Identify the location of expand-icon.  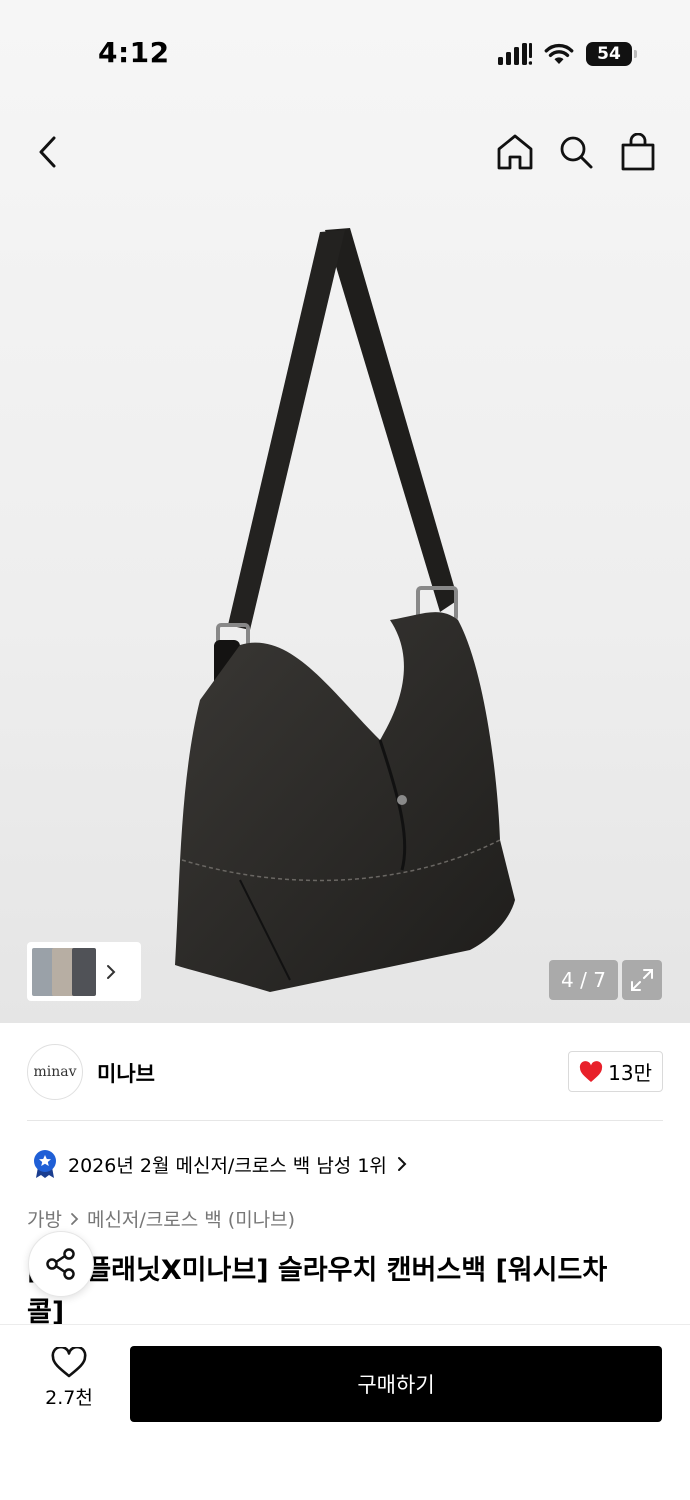
(642, 980).